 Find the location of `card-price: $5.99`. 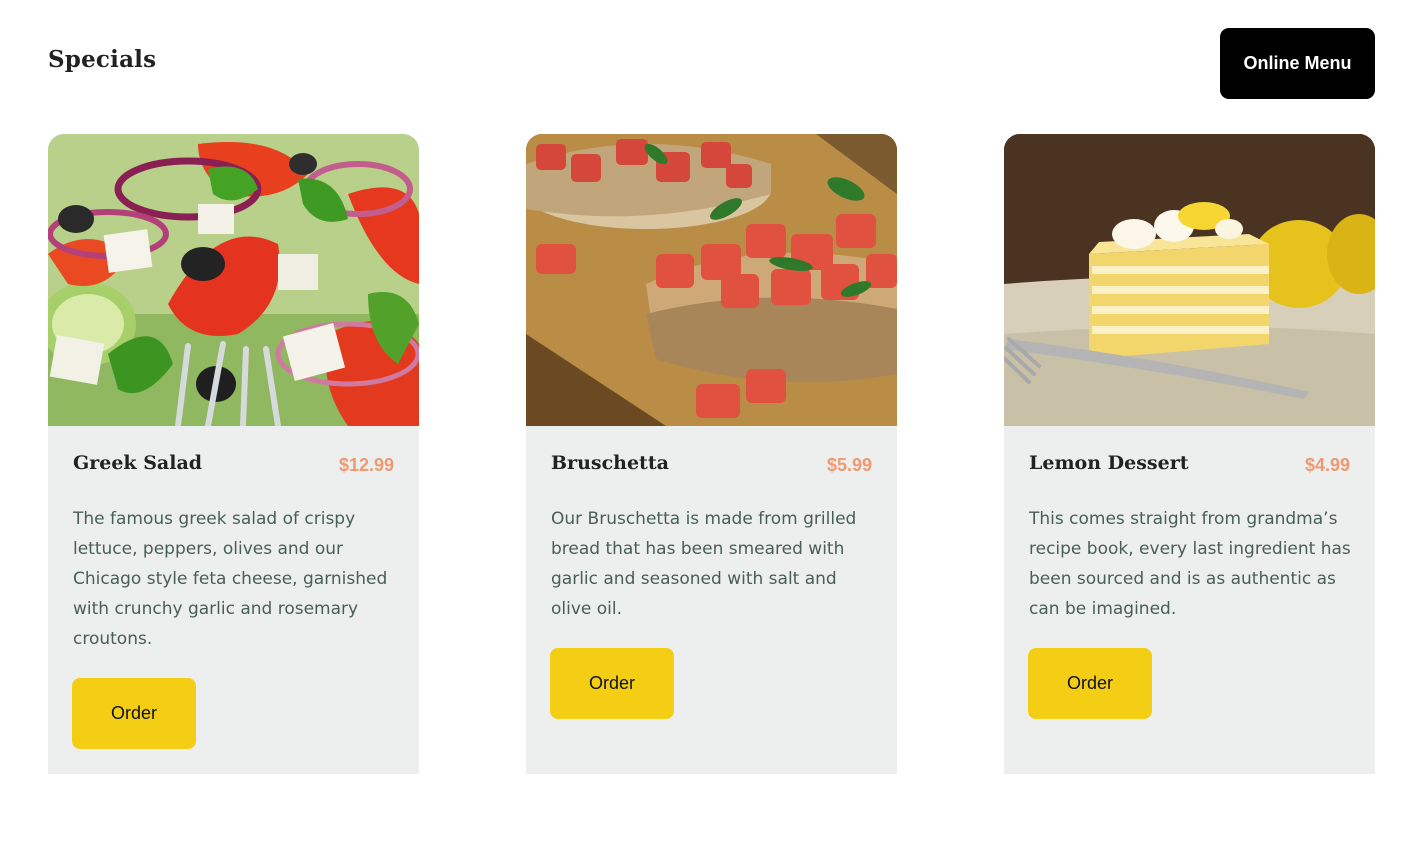

card-price: $5.99 is located at coordinates (849, 465).